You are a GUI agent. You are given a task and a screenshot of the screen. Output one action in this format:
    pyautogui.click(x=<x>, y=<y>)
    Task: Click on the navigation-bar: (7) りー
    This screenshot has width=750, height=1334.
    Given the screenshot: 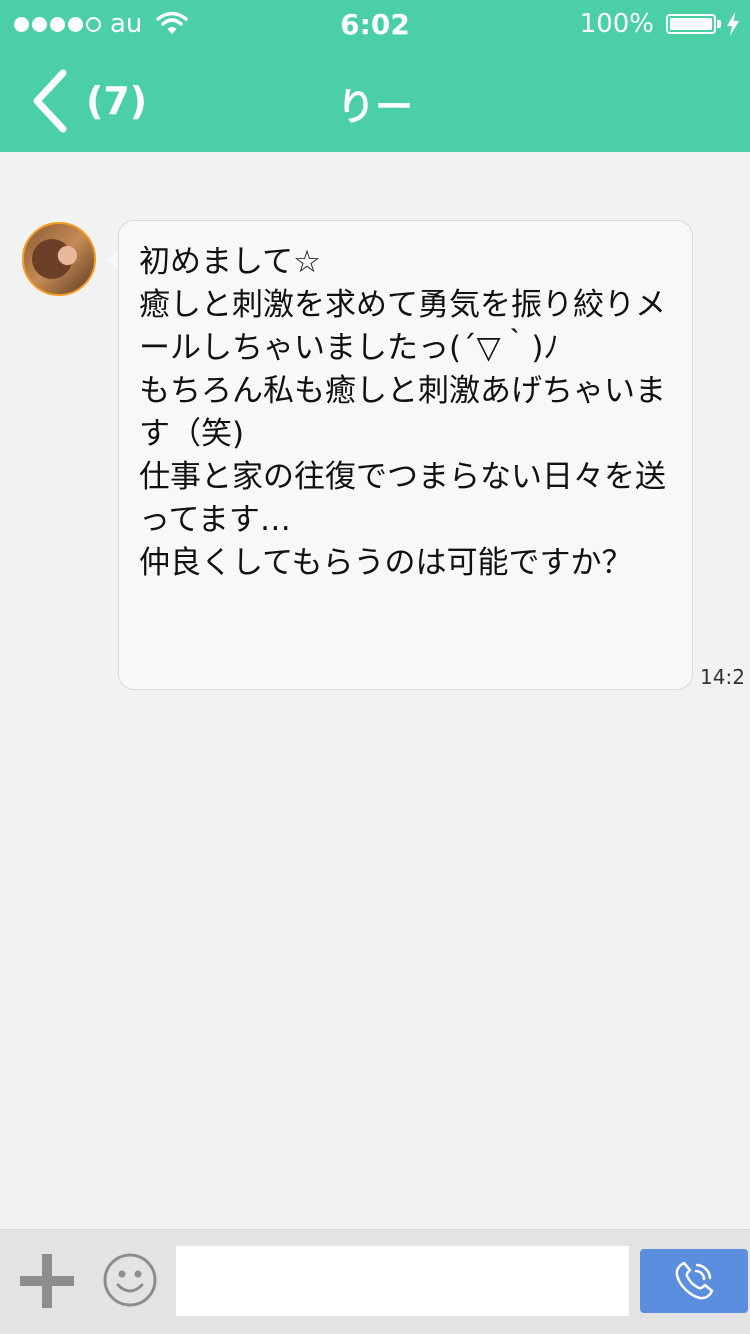 What is the action you would take?
    pyautogui.click(x=375, y=101)
    